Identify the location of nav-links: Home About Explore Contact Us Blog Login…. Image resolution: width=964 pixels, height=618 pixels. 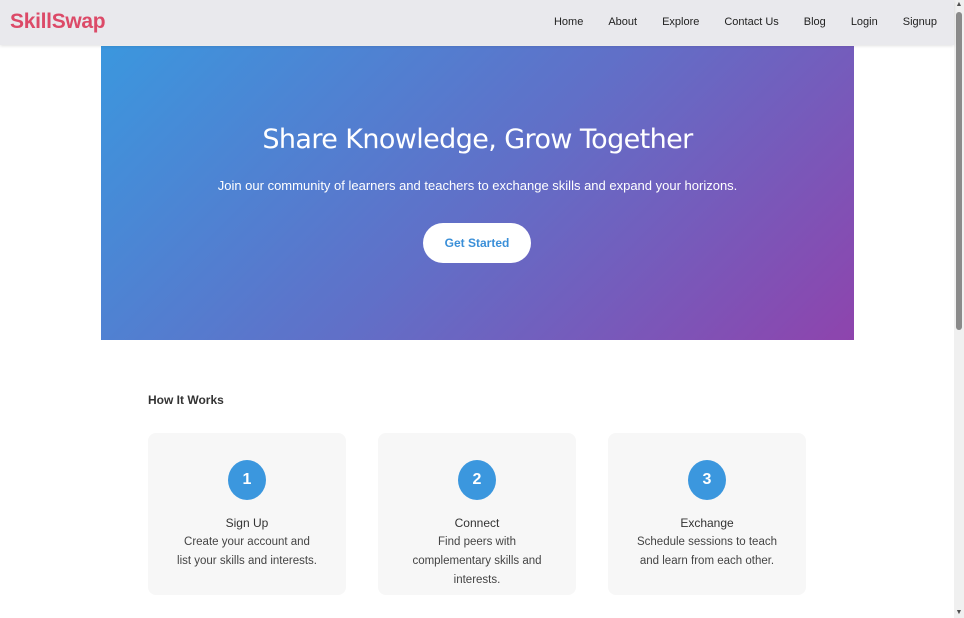
(733, 22).